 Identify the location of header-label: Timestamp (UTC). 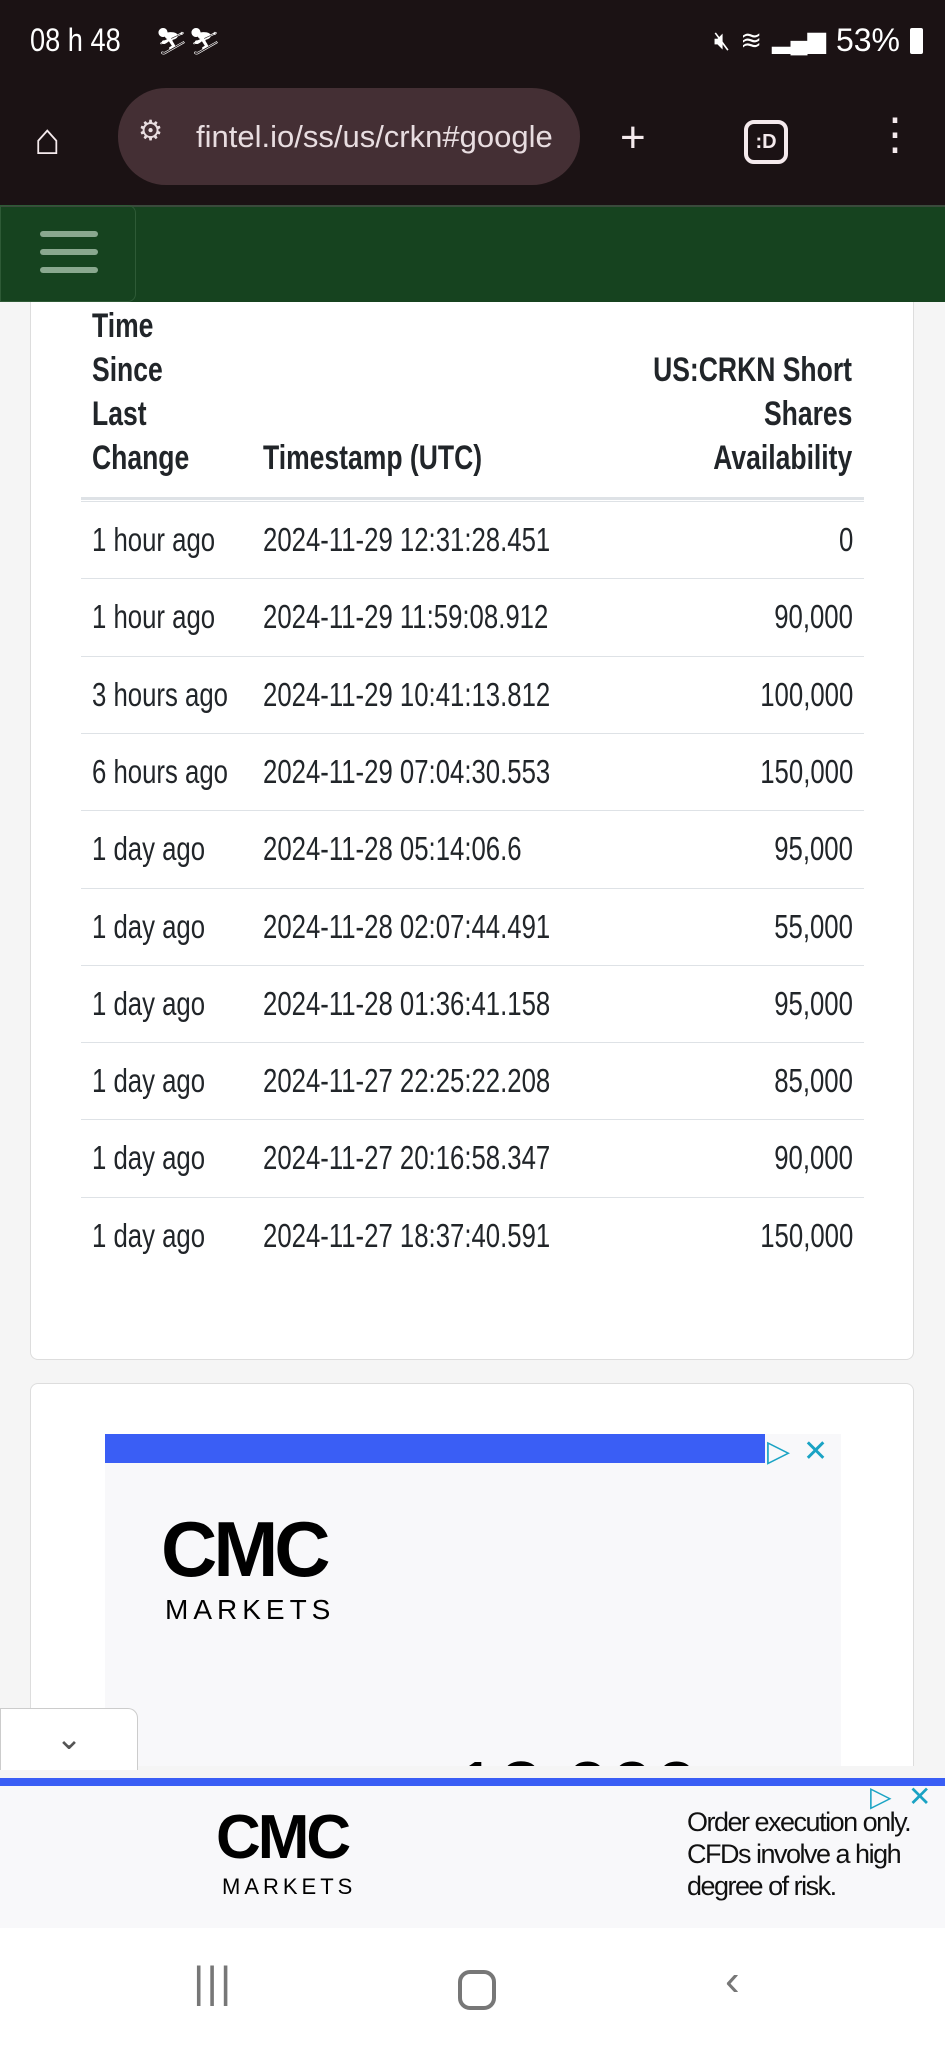
(373, 458).